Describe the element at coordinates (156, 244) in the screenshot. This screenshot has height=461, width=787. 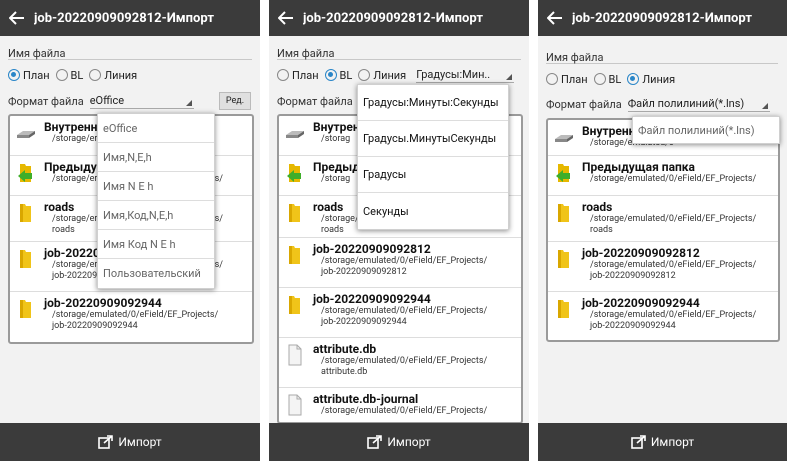
I see `menu-item: Имя Код N E h` at that location.